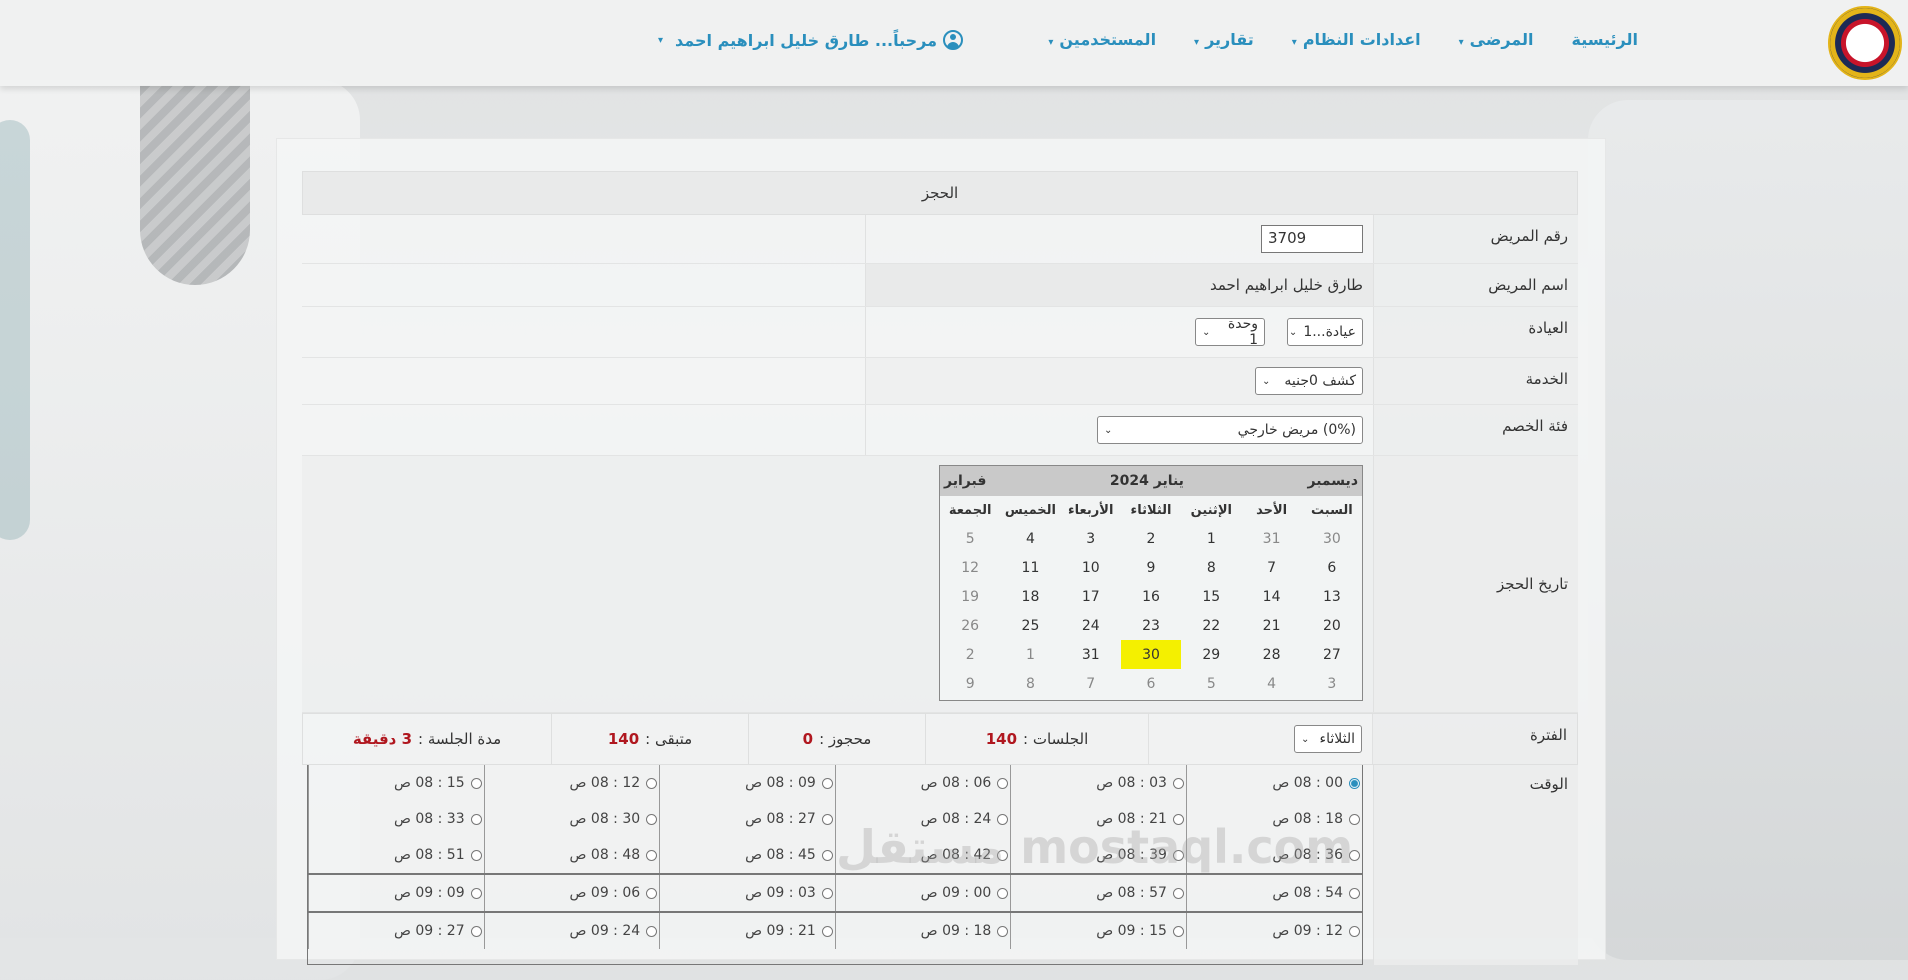  What do you see at coordinates (1102, 39) in the screenshot?
I see `nav-item-4: المستخدمين ▾` at bounding box center [1102, 39].